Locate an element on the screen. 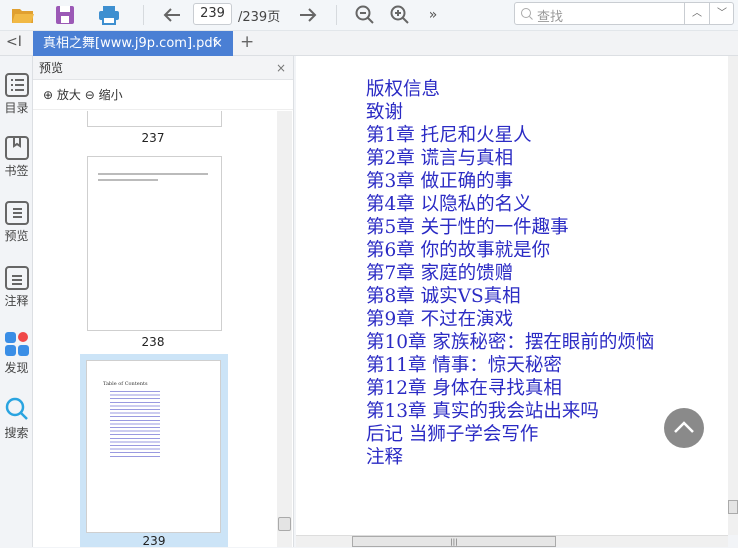 Image resolution: width=738 pixels, height=548 pixels. panel-title: 预览 is located at coordinates (51, 68).